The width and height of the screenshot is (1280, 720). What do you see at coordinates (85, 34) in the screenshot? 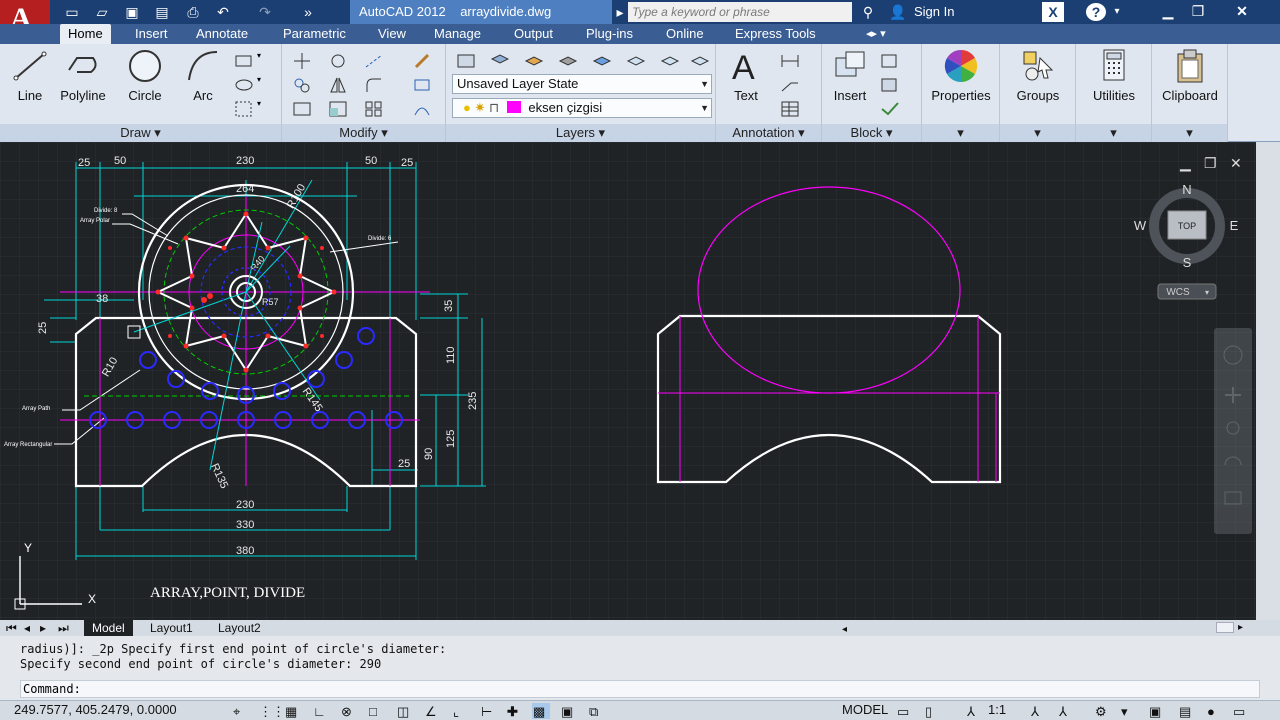
I see `tab-home: Home` at bounding box center [85, 34].